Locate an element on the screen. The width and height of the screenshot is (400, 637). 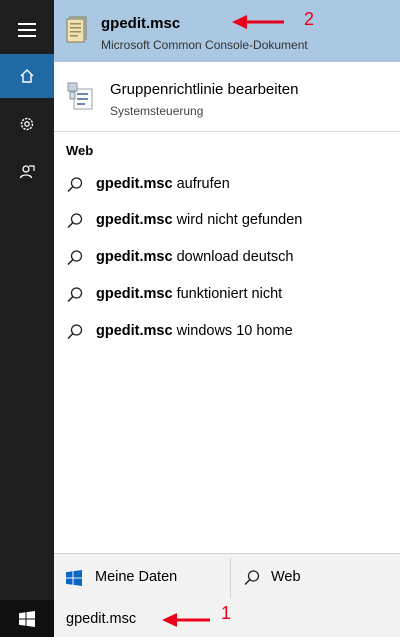
suggestion-rest: download deutsch is located at coordinates (233, 257).